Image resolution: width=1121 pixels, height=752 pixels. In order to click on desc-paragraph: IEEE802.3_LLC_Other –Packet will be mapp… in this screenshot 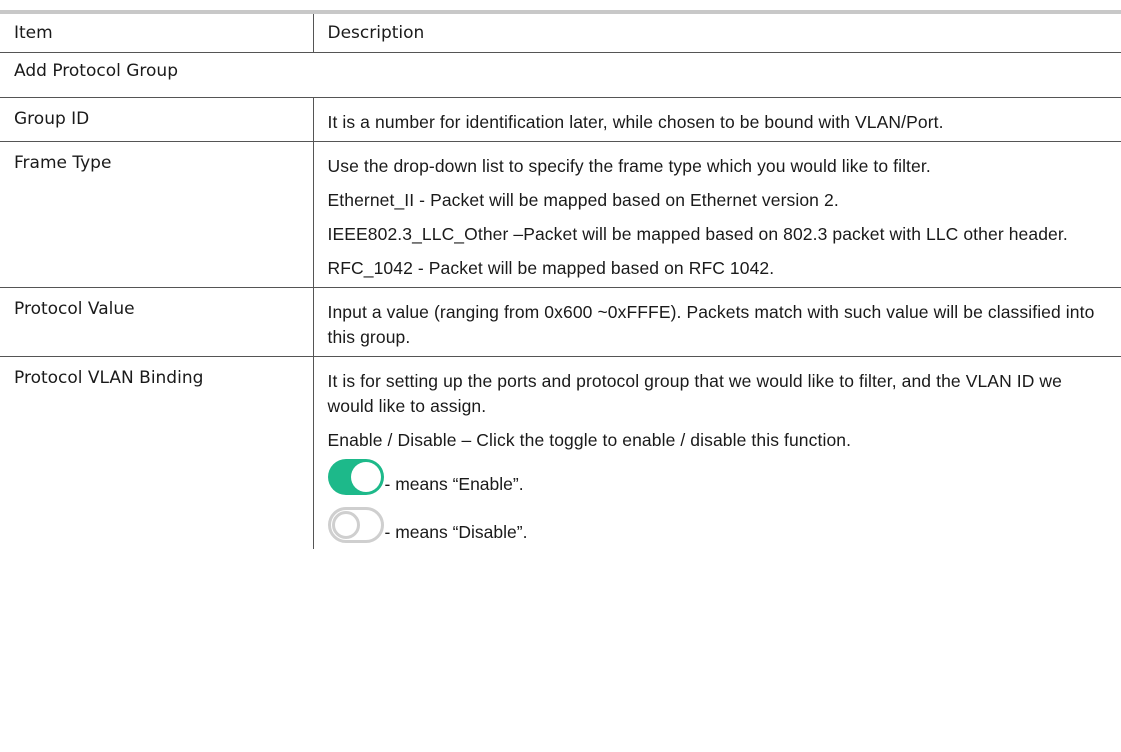, I will do `click(697, 234)`.